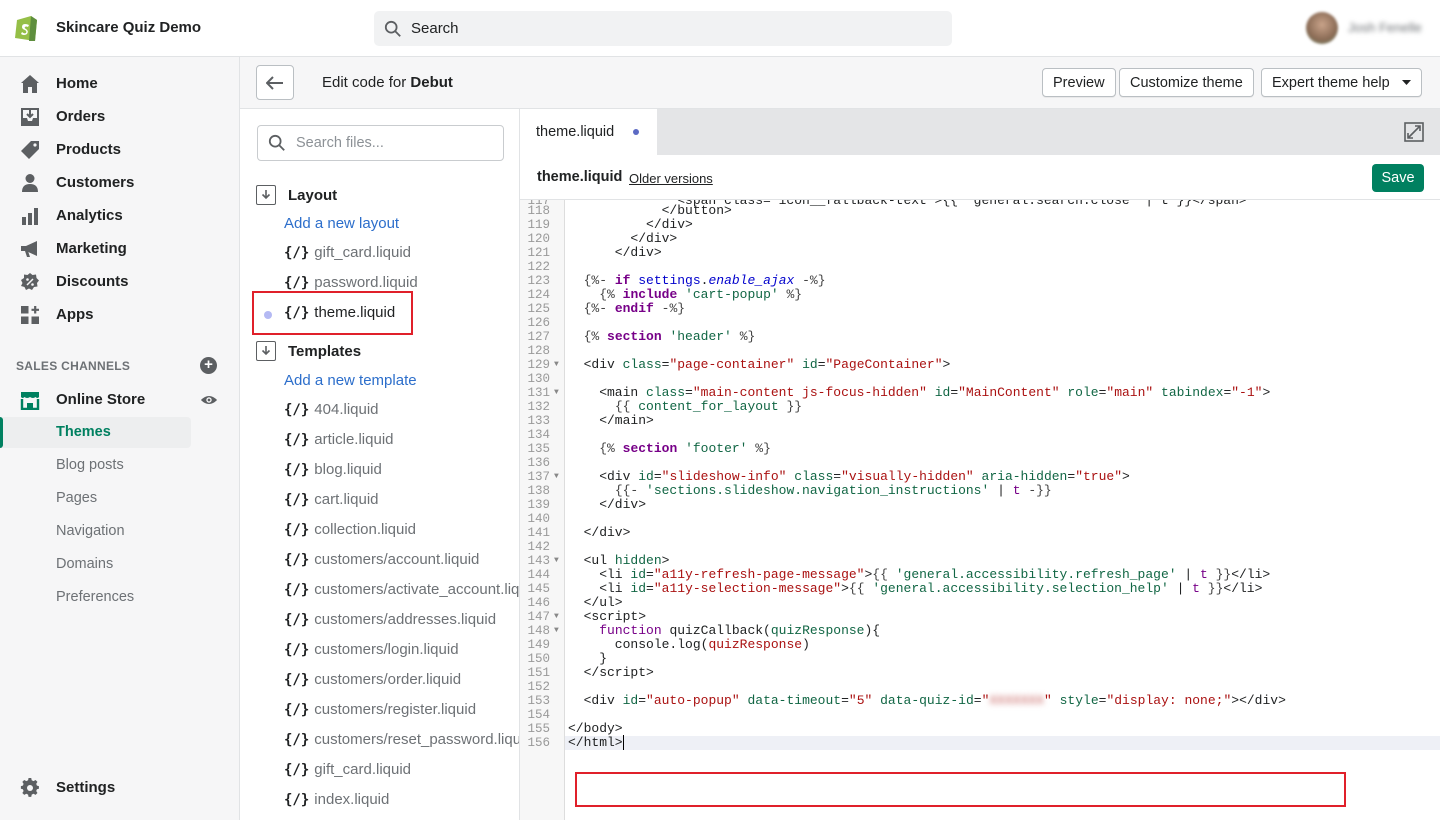 Image resolution: width=1440 pixels, height=820 pixels. What do you see at coordinates (1385, 27) in the screenshot?
I see `user-name: Josh Fenelle` at bounding box center [1385, 27].